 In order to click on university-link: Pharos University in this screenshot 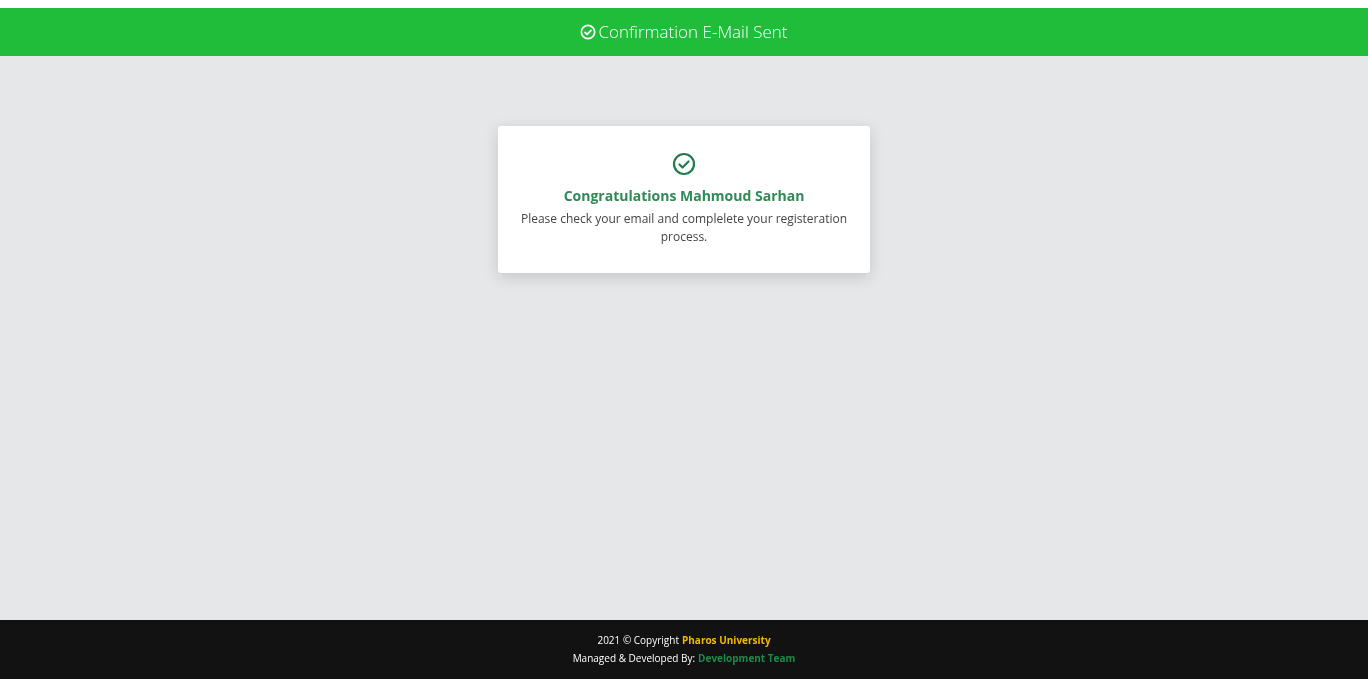, I will do `click(726, 640)`.